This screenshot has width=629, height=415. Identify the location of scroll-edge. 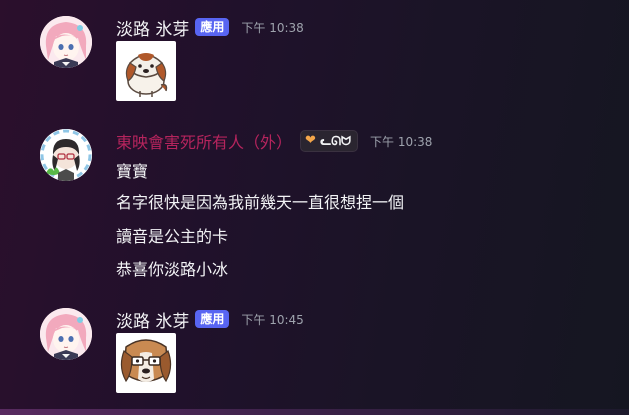
(314, 412).